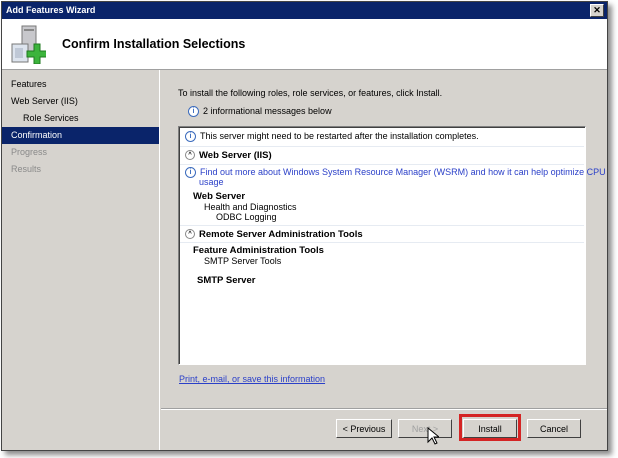 The width and height of the screenshot is (618, 458). I want to click on nav-item-progress: Progress, so click(29, 152).